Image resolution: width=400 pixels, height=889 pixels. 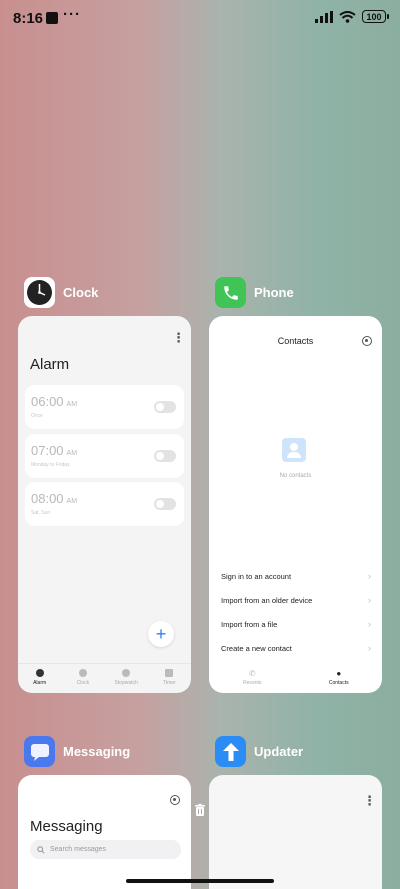 What do you see at coordinates (200, 881) in the screenshot?
I see `home-indicator` at bounding box center [200, 881].